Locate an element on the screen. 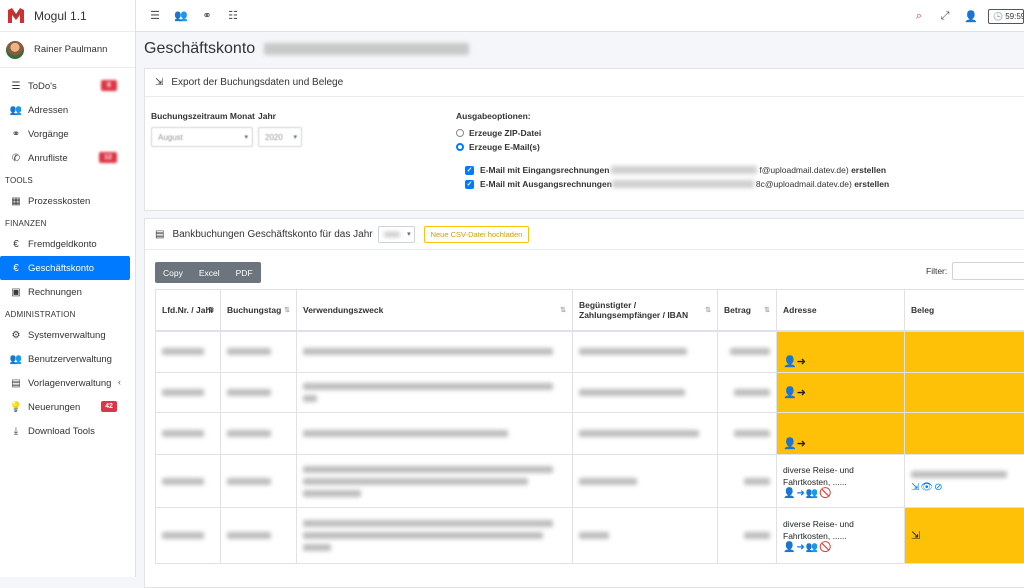 The height and width of the screenshot is (588, 1024). sidebar-item-prozesskosten: ▦ Prozesskosten is located at coordinates (65, 201).